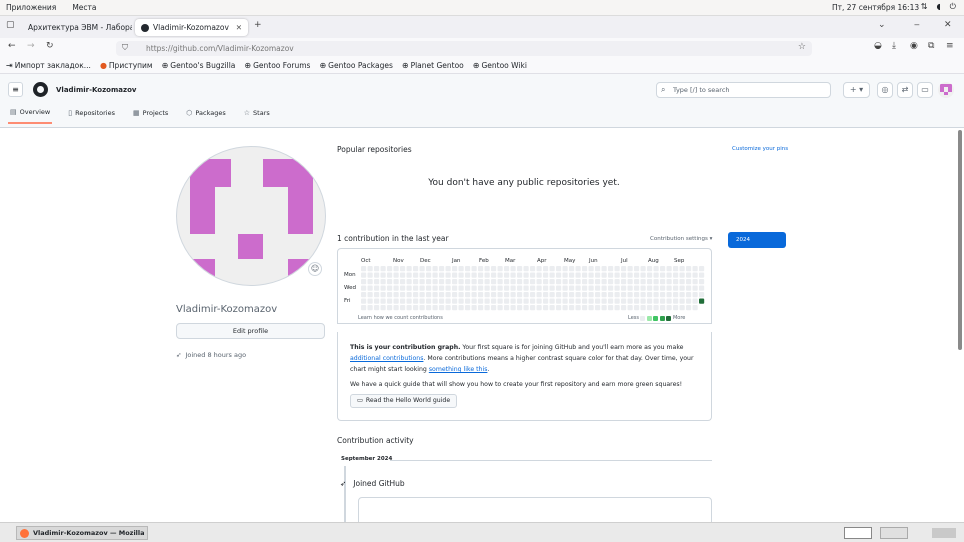  What do you see at coordinates (96, 90) in the screenshot?
I see `profile-owner-link: Vladimir-Kozomazov` at bounding box center [96, 90].